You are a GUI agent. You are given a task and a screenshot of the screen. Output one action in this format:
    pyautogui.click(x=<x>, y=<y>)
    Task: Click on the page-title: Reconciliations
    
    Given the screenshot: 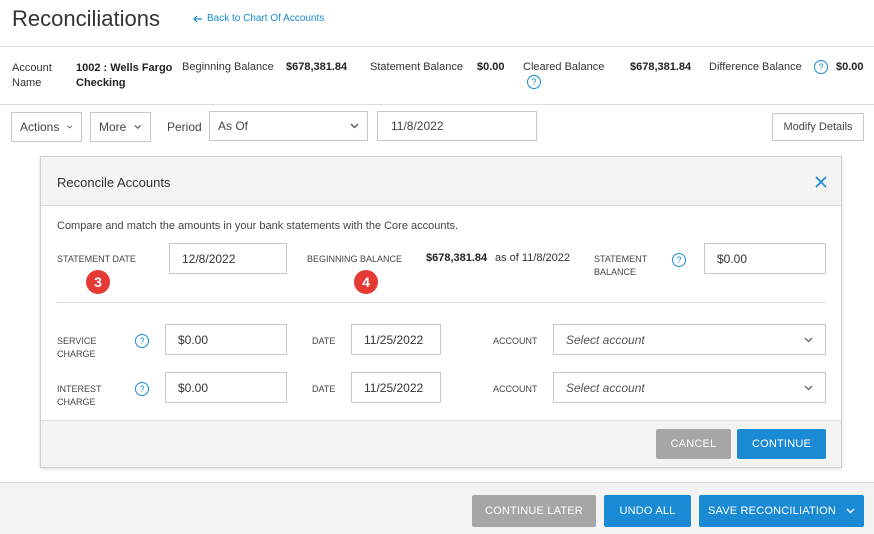 What is the action you would take?
    pyautogui.click(x=86, y=18)
    